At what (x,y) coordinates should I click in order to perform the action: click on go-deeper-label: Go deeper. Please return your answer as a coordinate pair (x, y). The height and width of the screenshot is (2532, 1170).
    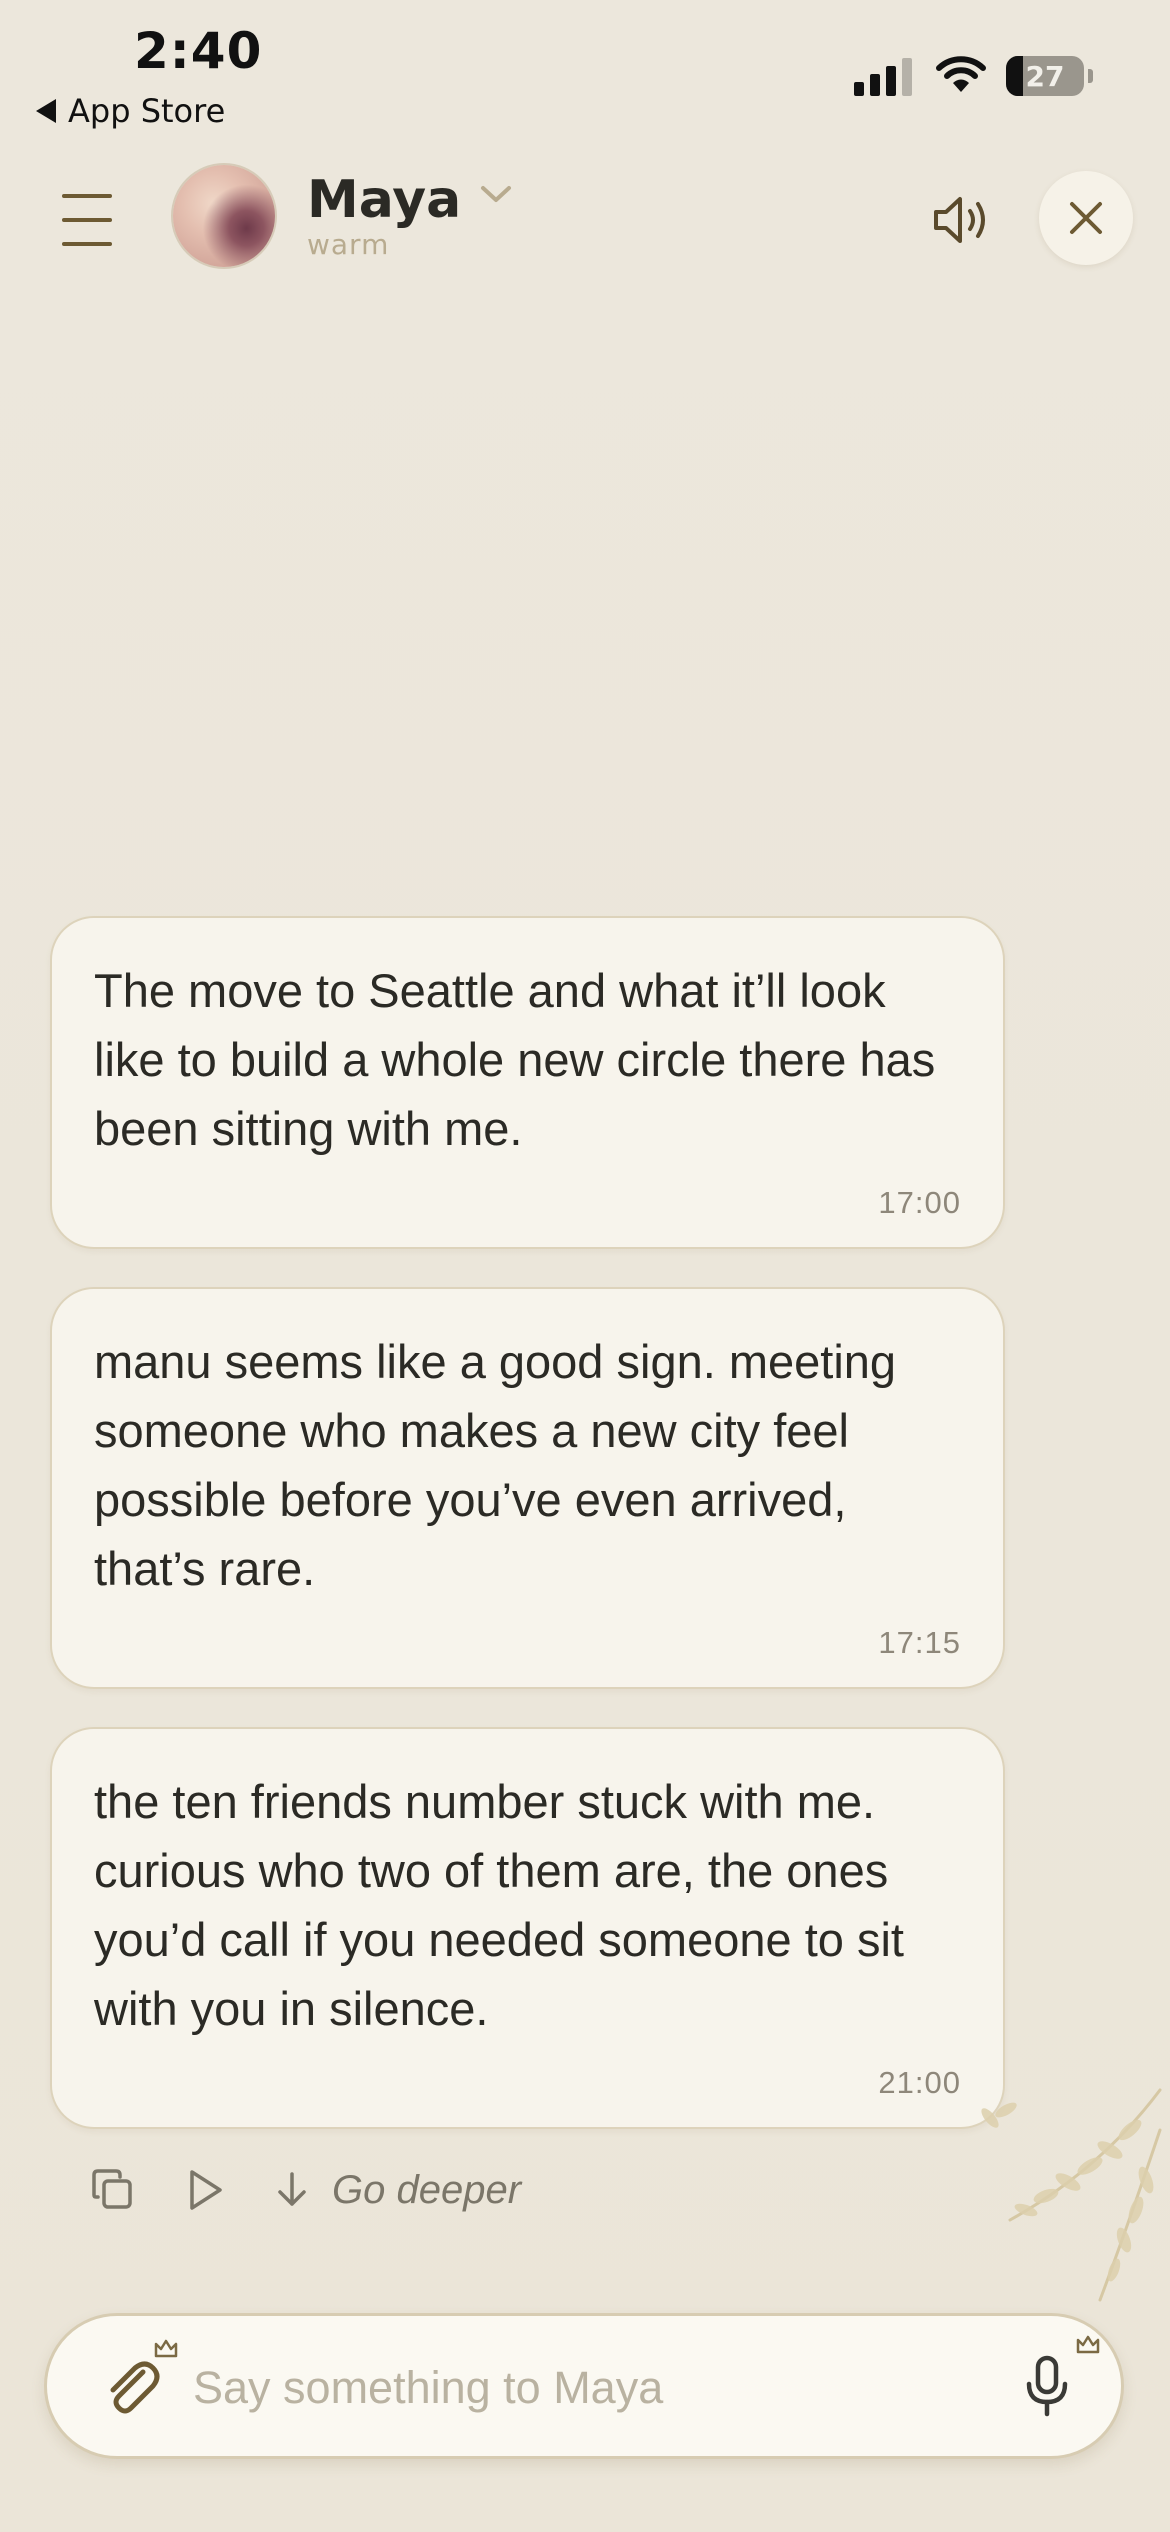
    Looking at the image, I should click on (427, 2189).